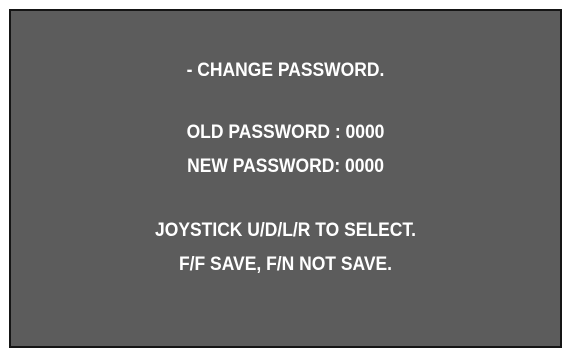 The width and height of the screenshot is (571, 357). I want to click on instruction-save: F/F SAVE, F/N NOT SAVE., so click(285, 264).